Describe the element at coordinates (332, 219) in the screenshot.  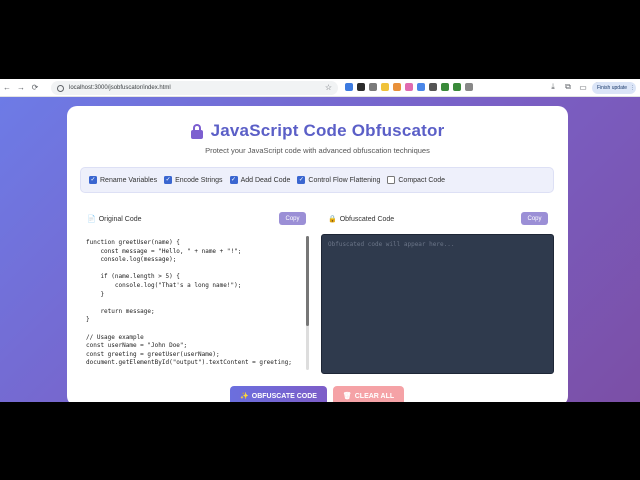
I see `lock-small-icon: 🔒` at that location.